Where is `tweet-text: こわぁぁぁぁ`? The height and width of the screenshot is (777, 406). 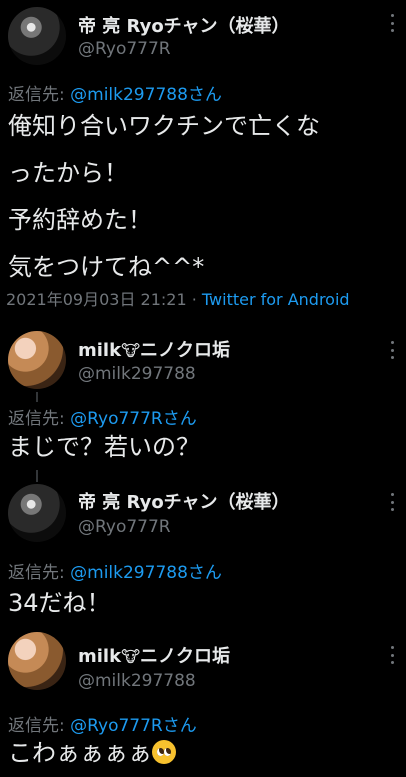 tweet-text: こわぁぁぁぁ is located at coordinates (203, 753).